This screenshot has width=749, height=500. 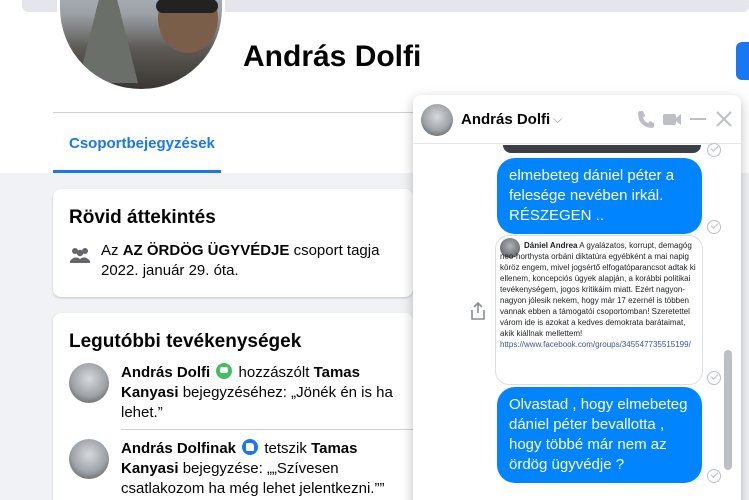 I want to click on profile-picture, so click(x=141, y=46).